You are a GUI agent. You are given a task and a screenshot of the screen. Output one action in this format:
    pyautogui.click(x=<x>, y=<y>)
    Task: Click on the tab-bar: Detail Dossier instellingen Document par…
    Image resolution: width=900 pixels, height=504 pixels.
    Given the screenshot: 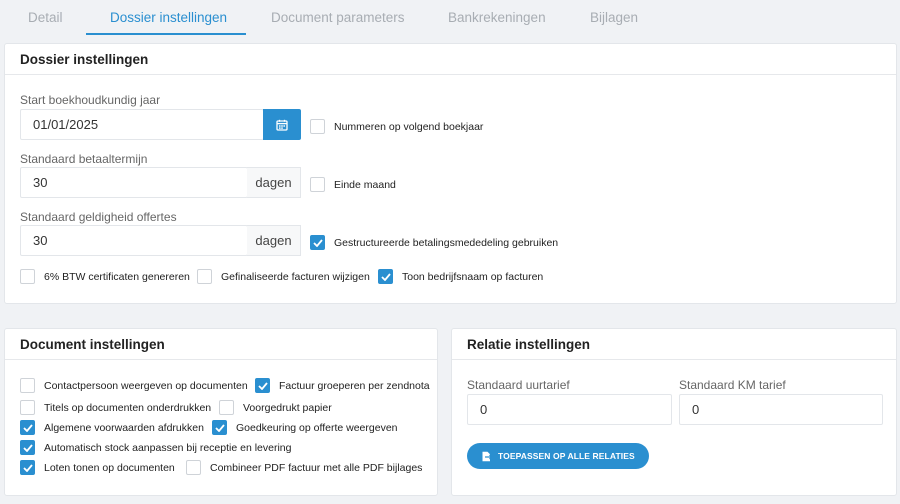 What is the action you would take?
    pyautogui.click(x=450, y=18)
    